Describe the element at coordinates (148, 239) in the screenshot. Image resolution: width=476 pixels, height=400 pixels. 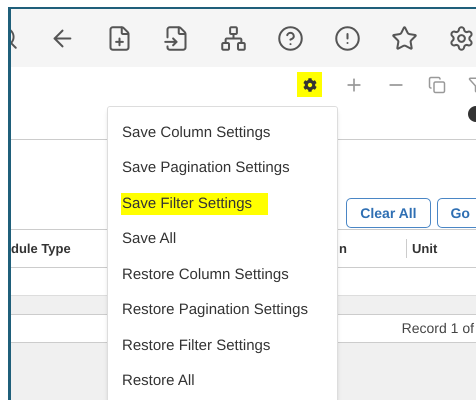
I see `menu-item: Save All` at that location.